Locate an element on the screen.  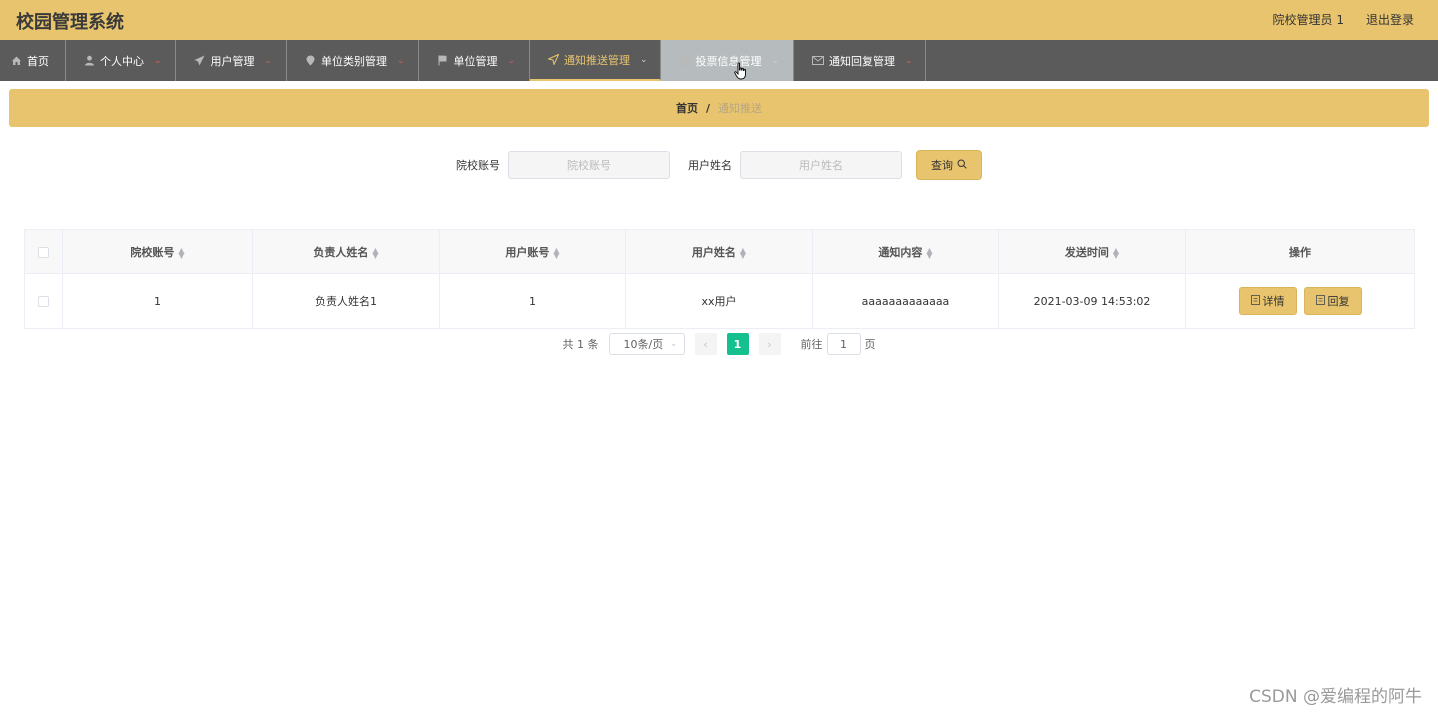
select-all-cell is located at coordinates (43, 251).